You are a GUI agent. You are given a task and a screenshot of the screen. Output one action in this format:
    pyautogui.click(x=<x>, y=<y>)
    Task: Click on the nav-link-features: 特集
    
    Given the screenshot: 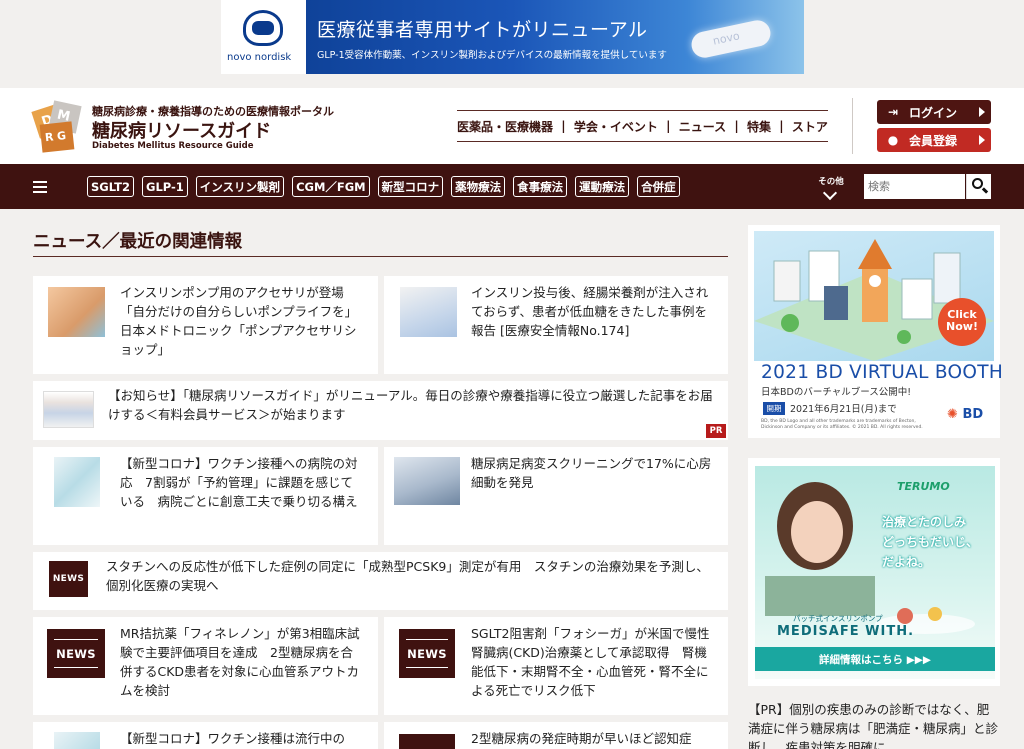 What is the action you would take?
    pyautogui.click(x=759, y=126)
    